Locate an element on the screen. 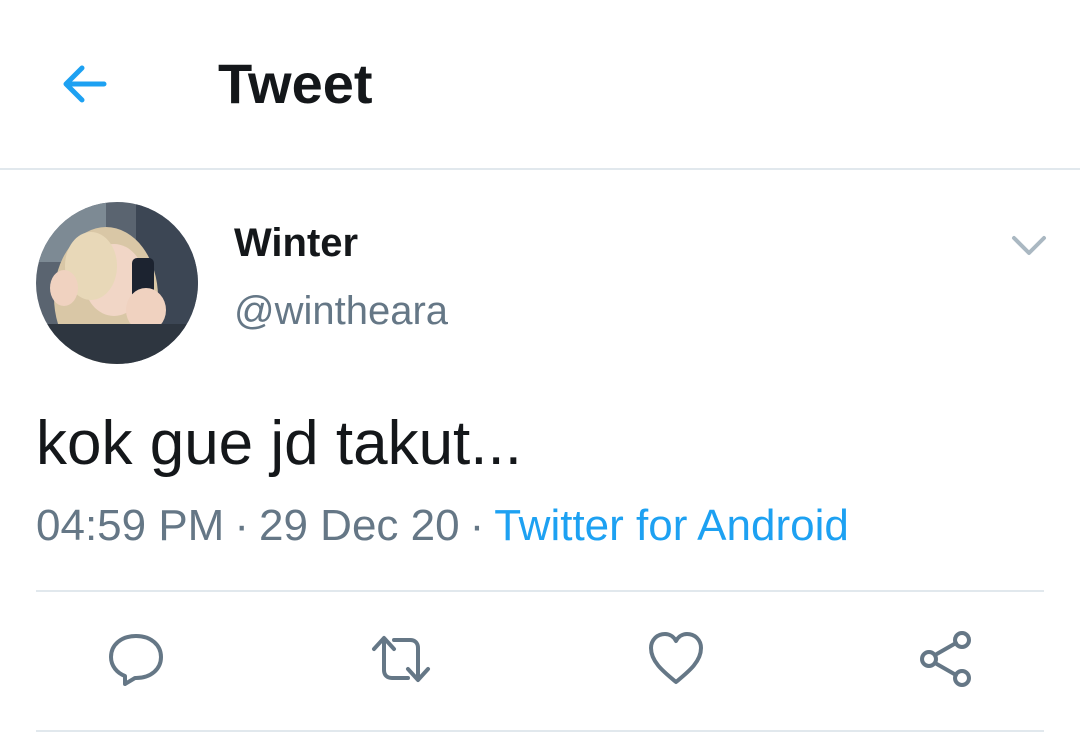  like-icon is located at coordinates (676, 659).